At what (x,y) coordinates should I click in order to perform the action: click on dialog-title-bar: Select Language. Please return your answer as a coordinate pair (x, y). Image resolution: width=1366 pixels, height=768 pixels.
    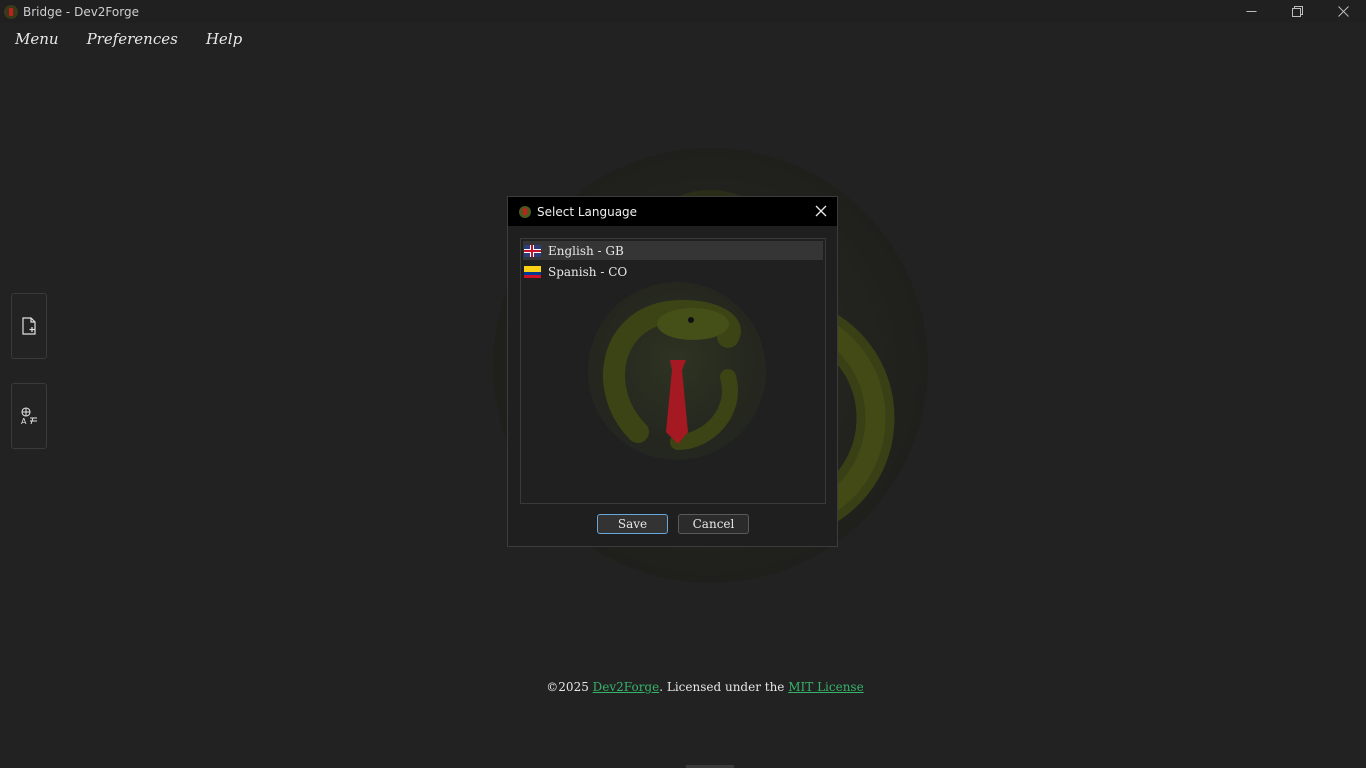
    Looking at the image, I should click on (672, 211).